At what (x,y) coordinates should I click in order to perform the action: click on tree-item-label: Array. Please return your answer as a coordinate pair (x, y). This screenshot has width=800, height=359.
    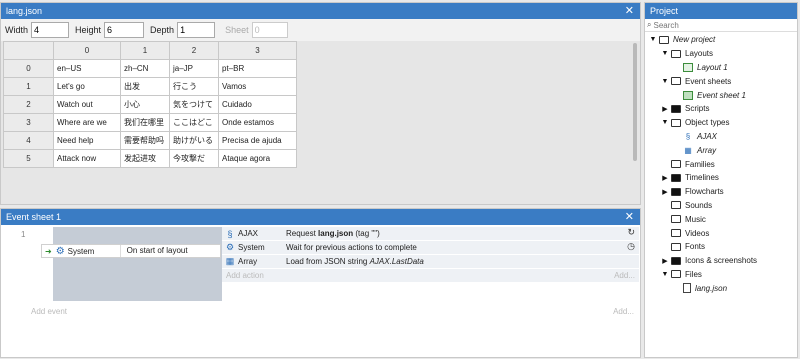
    Looking at the image, I should click on (707, 150).